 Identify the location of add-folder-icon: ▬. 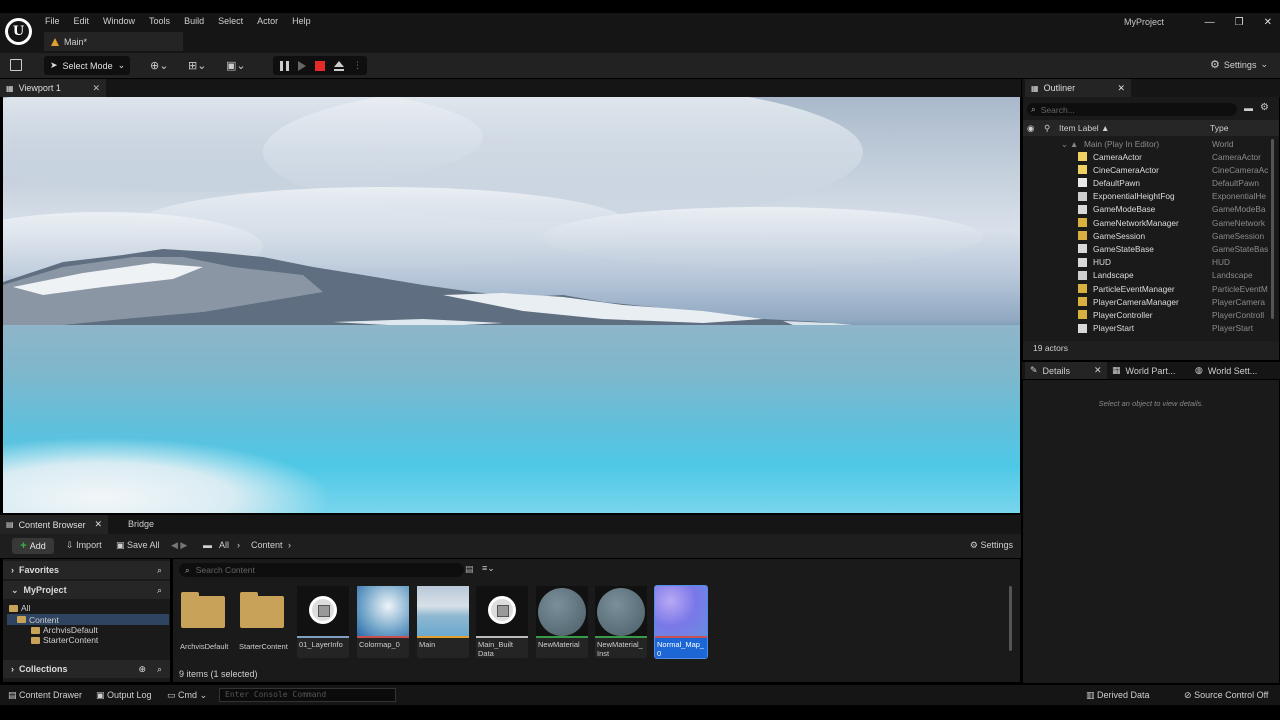
(1248, 108).